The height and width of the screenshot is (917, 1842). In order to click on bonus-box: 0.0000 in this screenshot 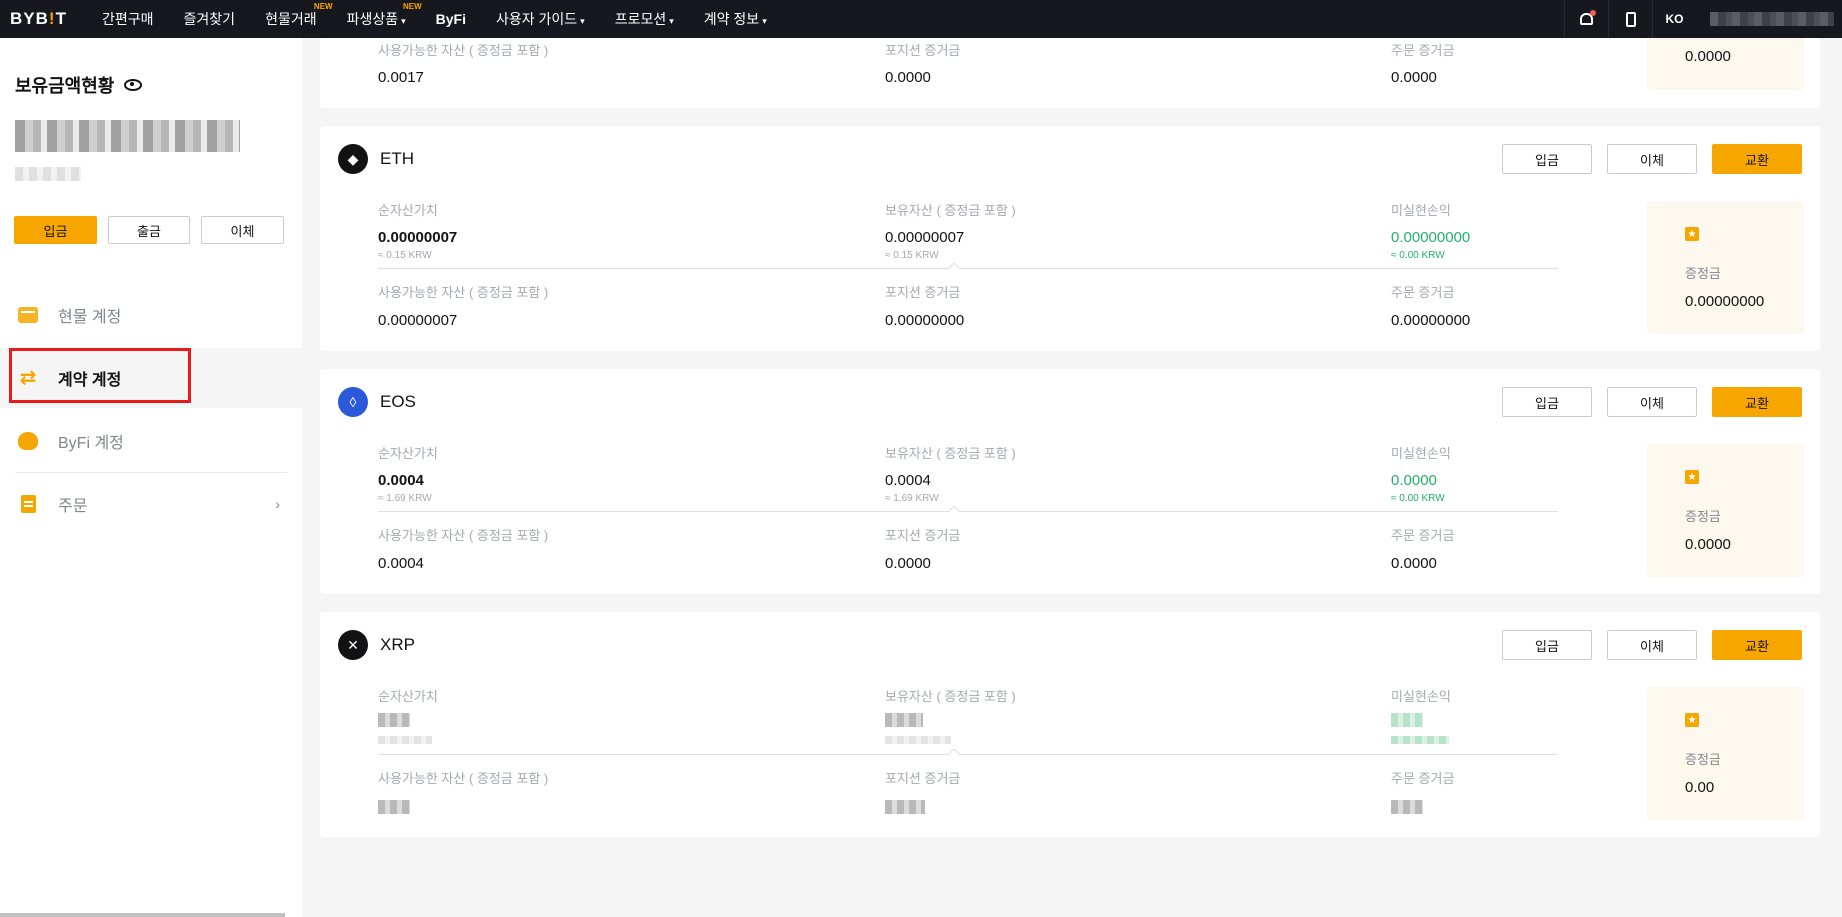, I will do `click(1725, 64)`.